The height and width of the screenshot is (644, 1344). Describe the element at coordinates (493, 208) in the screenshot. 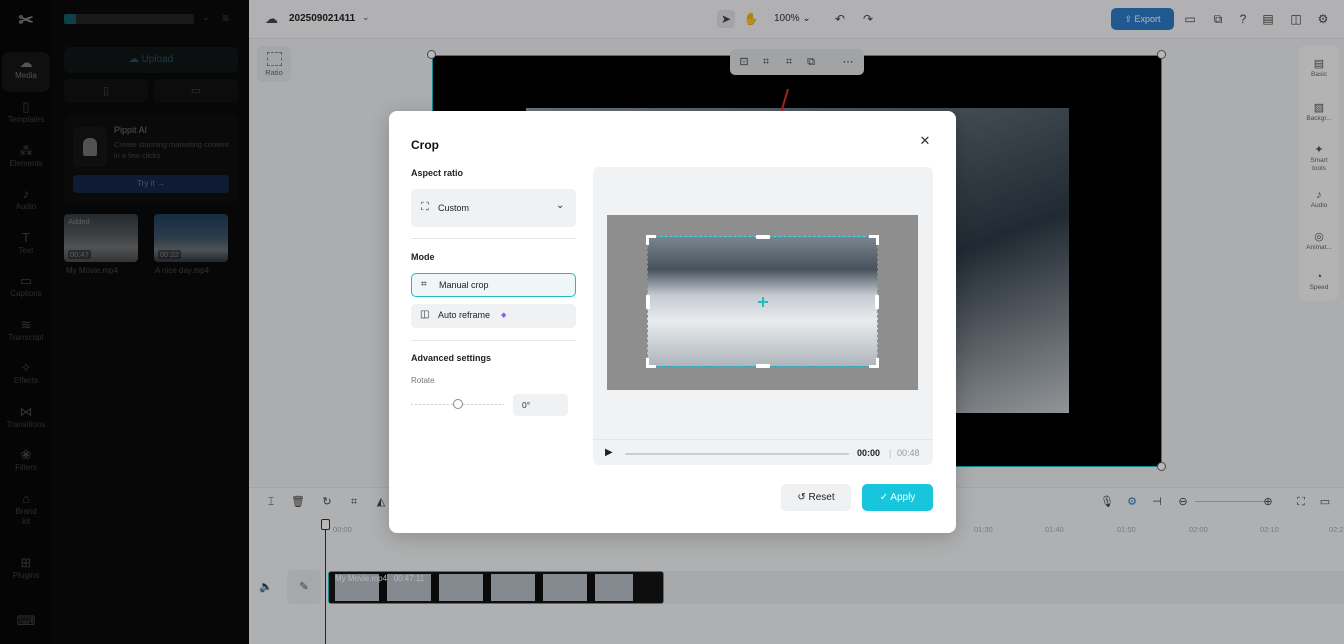

I see `aspect-ratio-dropdown: ⛶ Custom ⌄` at that location.